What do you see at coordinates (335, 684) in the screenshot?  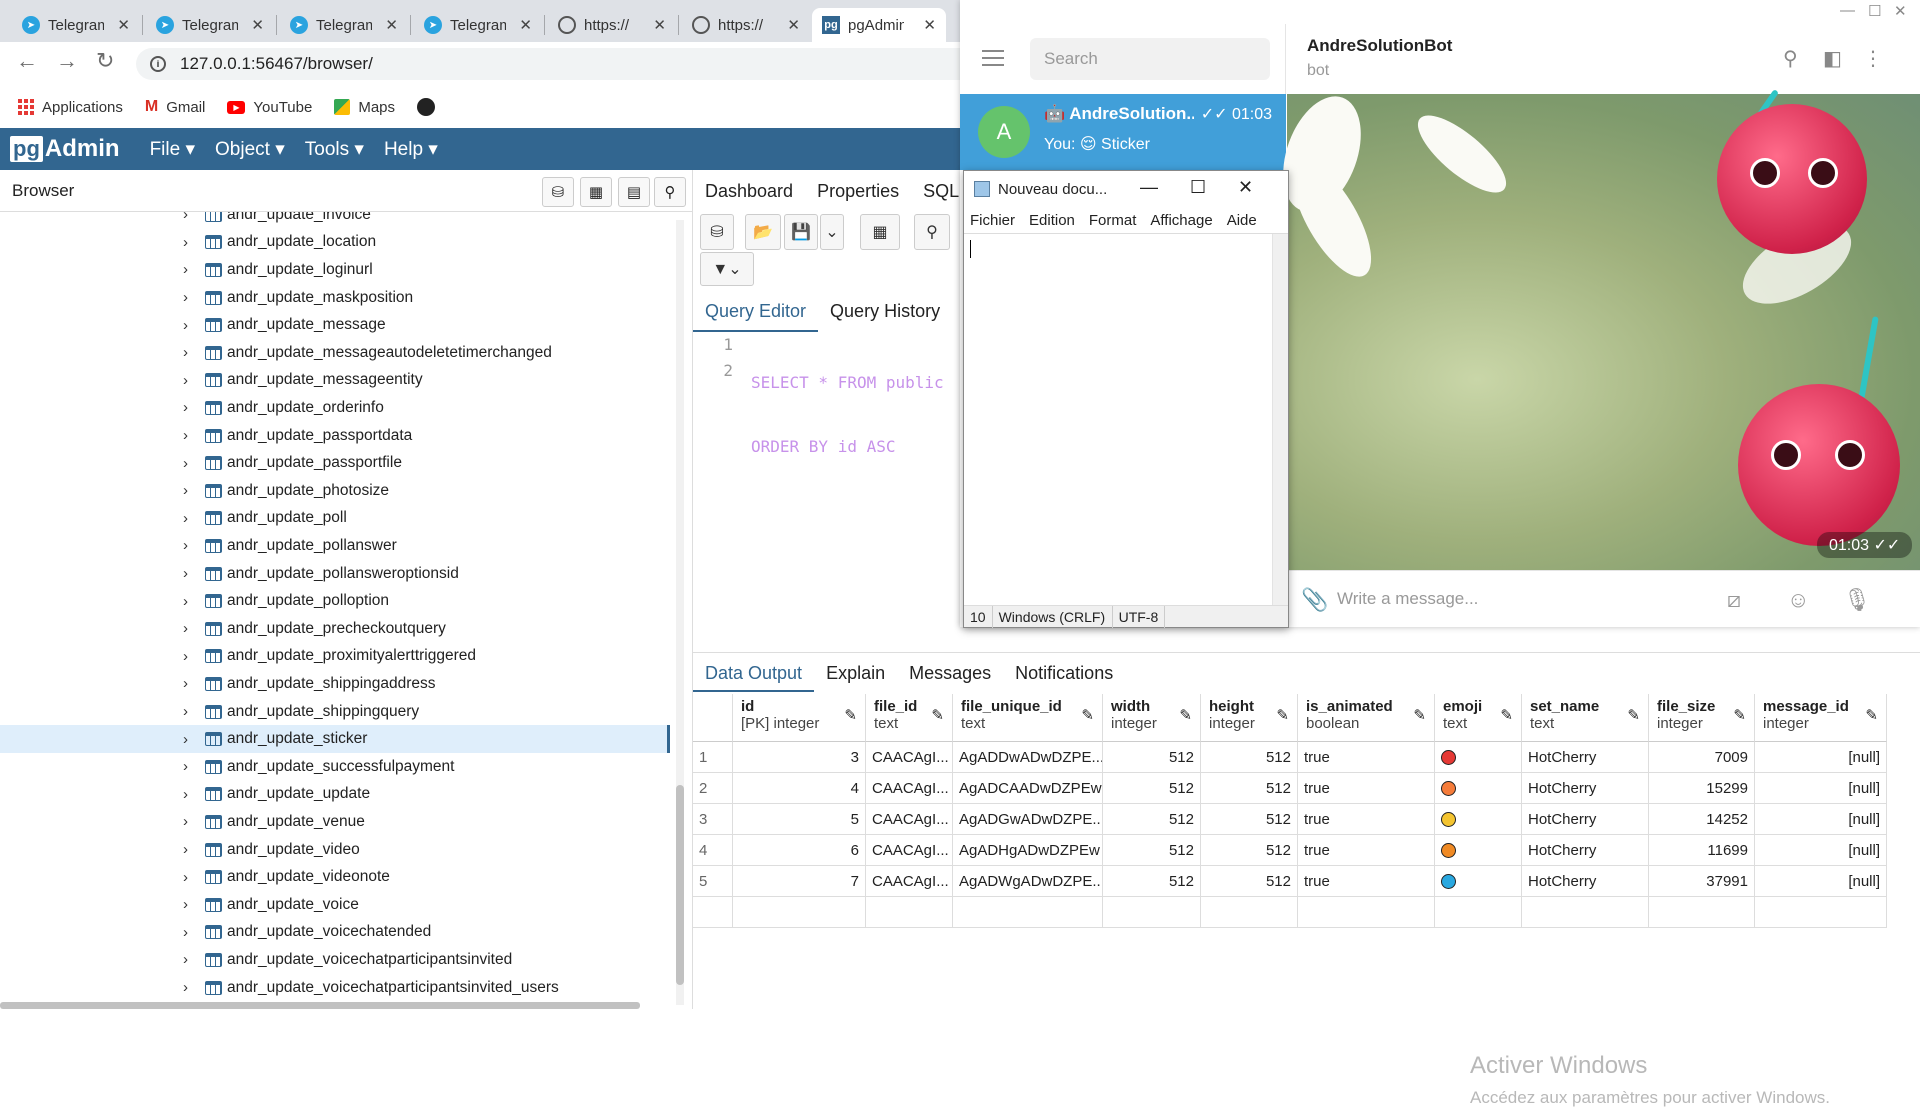 I see `tree-item-andr-update-shippingaddress: › andr_update_shippingaddress` at bounding box center [335, 684].